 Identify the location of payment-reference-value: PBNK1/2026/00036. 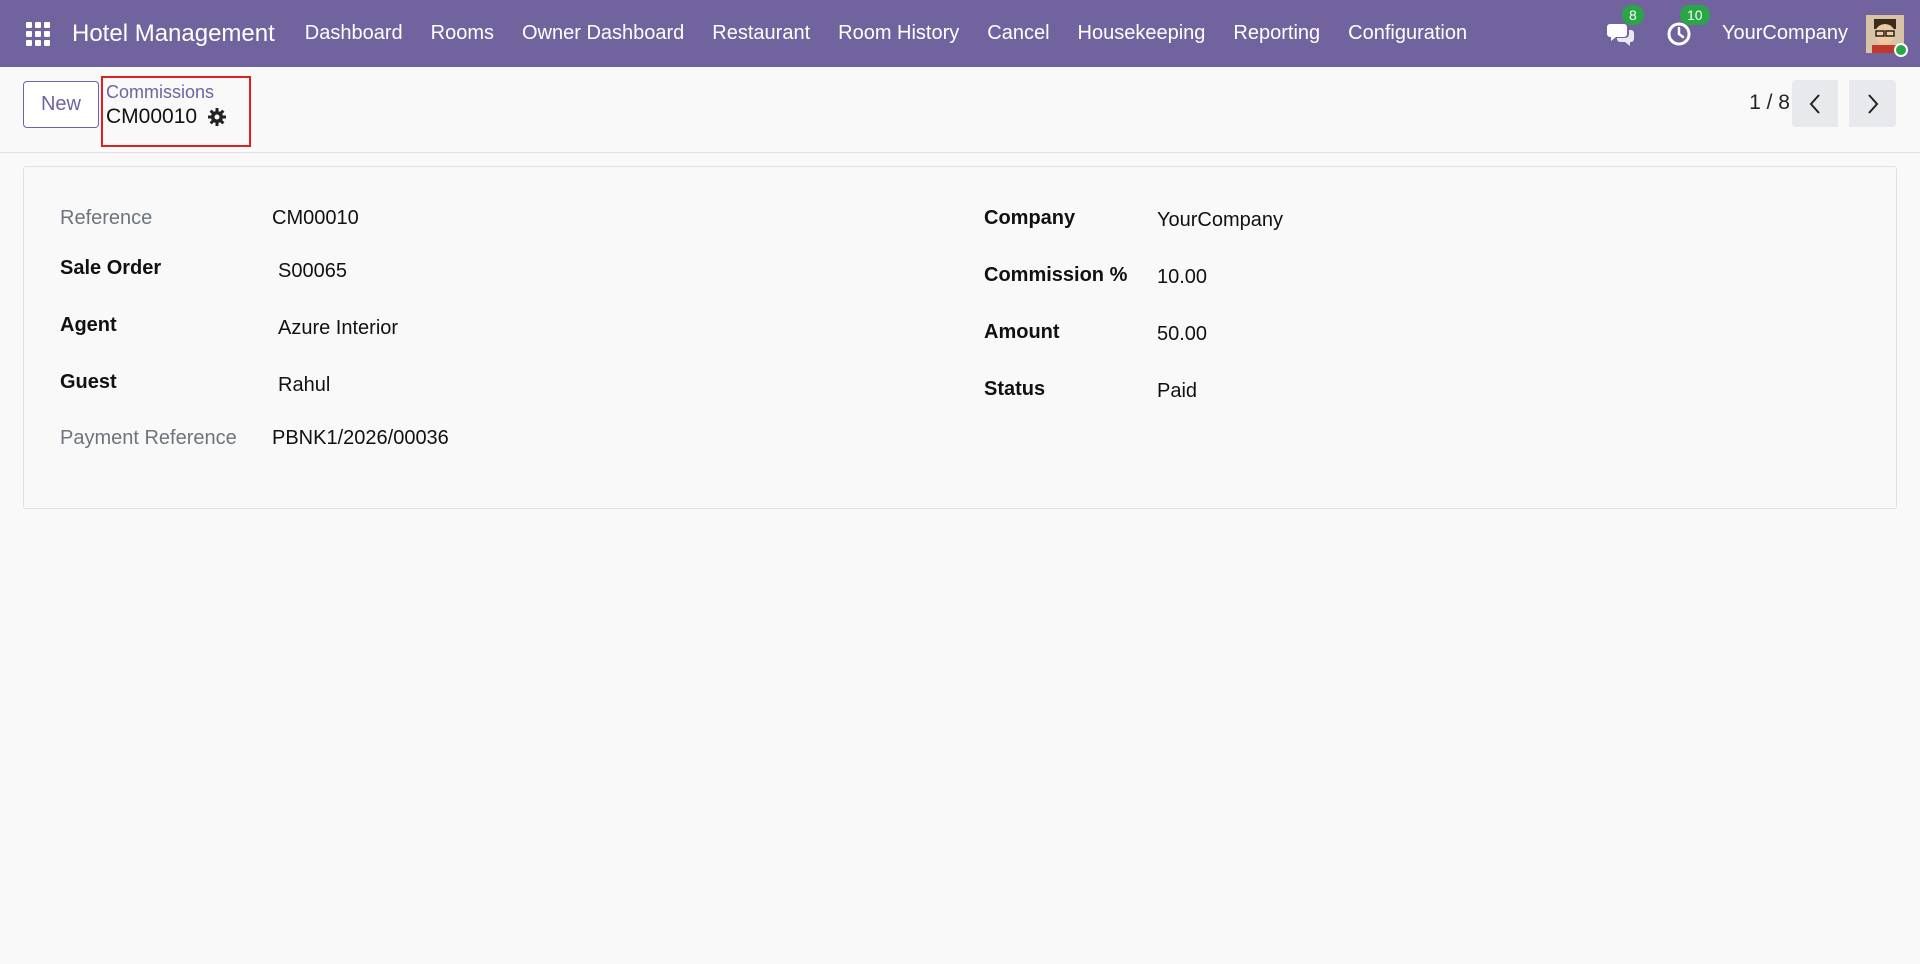
(360, 438).